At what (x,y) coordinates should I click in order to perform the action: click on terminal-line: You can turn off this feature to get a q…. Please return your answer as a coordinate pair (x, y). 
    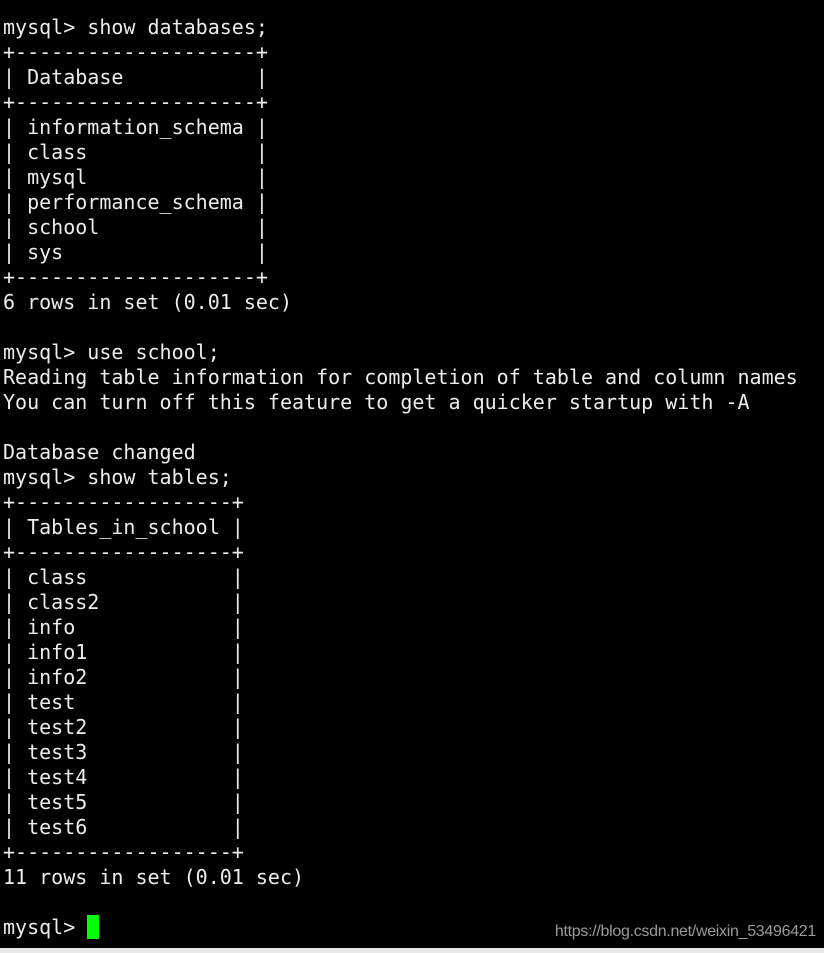
    Looking at the image, I should click on (376, 402).